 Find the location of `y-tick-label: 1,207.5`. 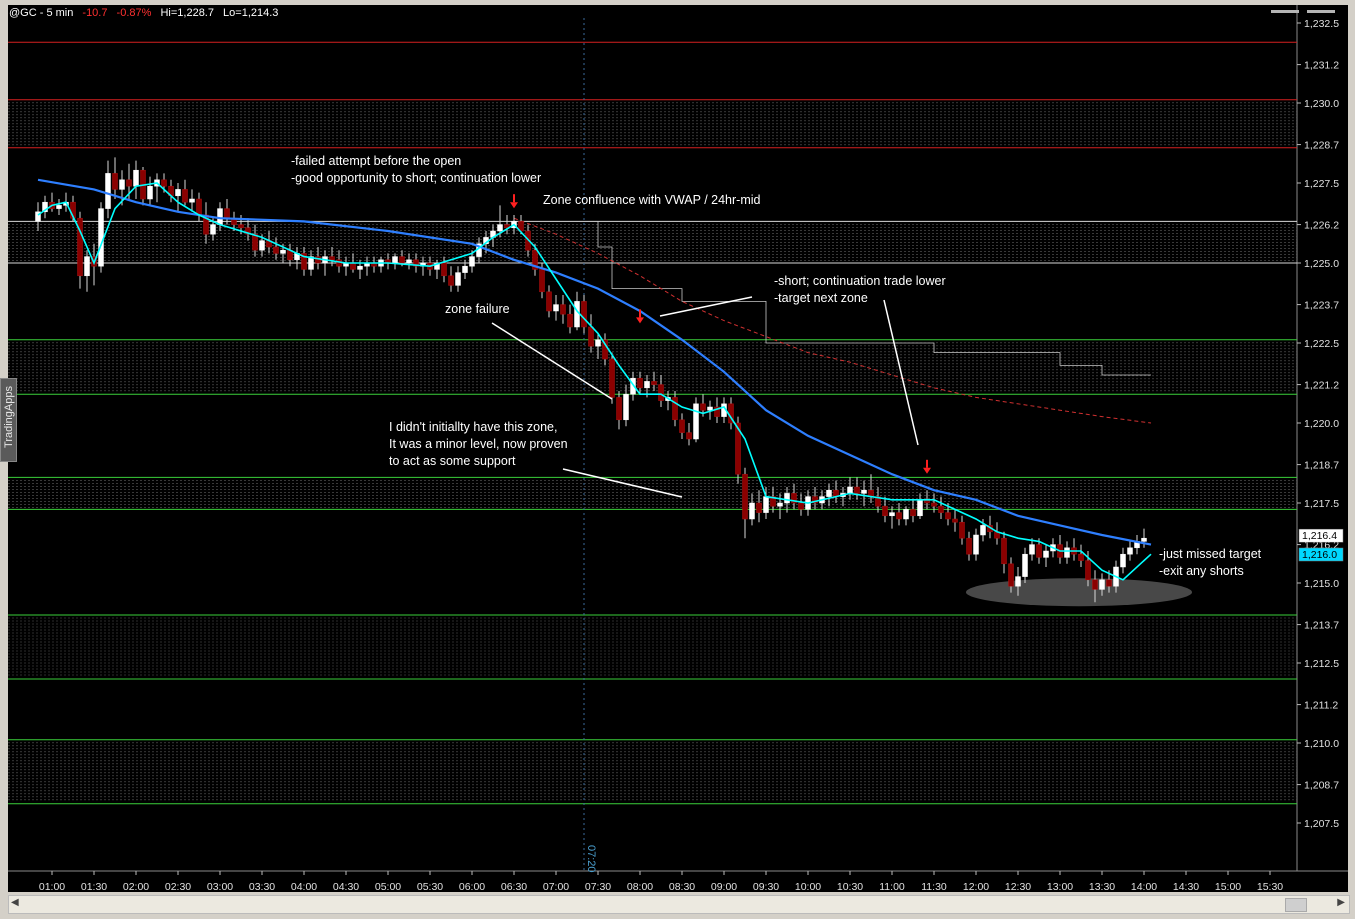

y-tick-label: 1,207.5 is located at coordinates (1321, 824).